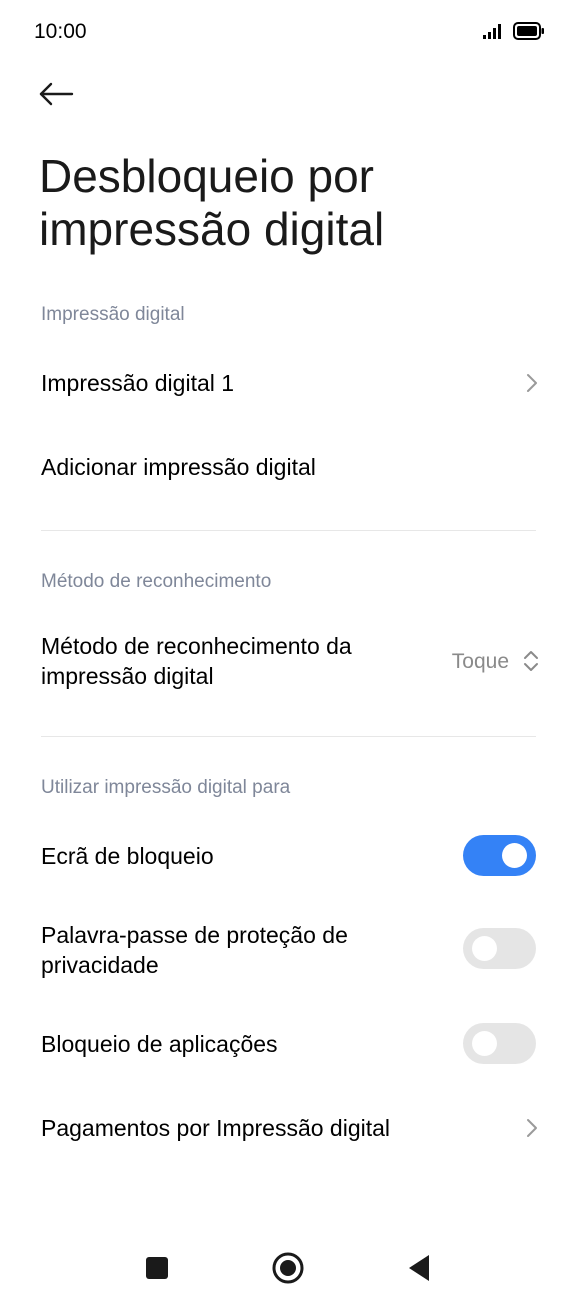 This screenshot has height=1316, width=577. I want to click on status-icons, so click(514, 33).